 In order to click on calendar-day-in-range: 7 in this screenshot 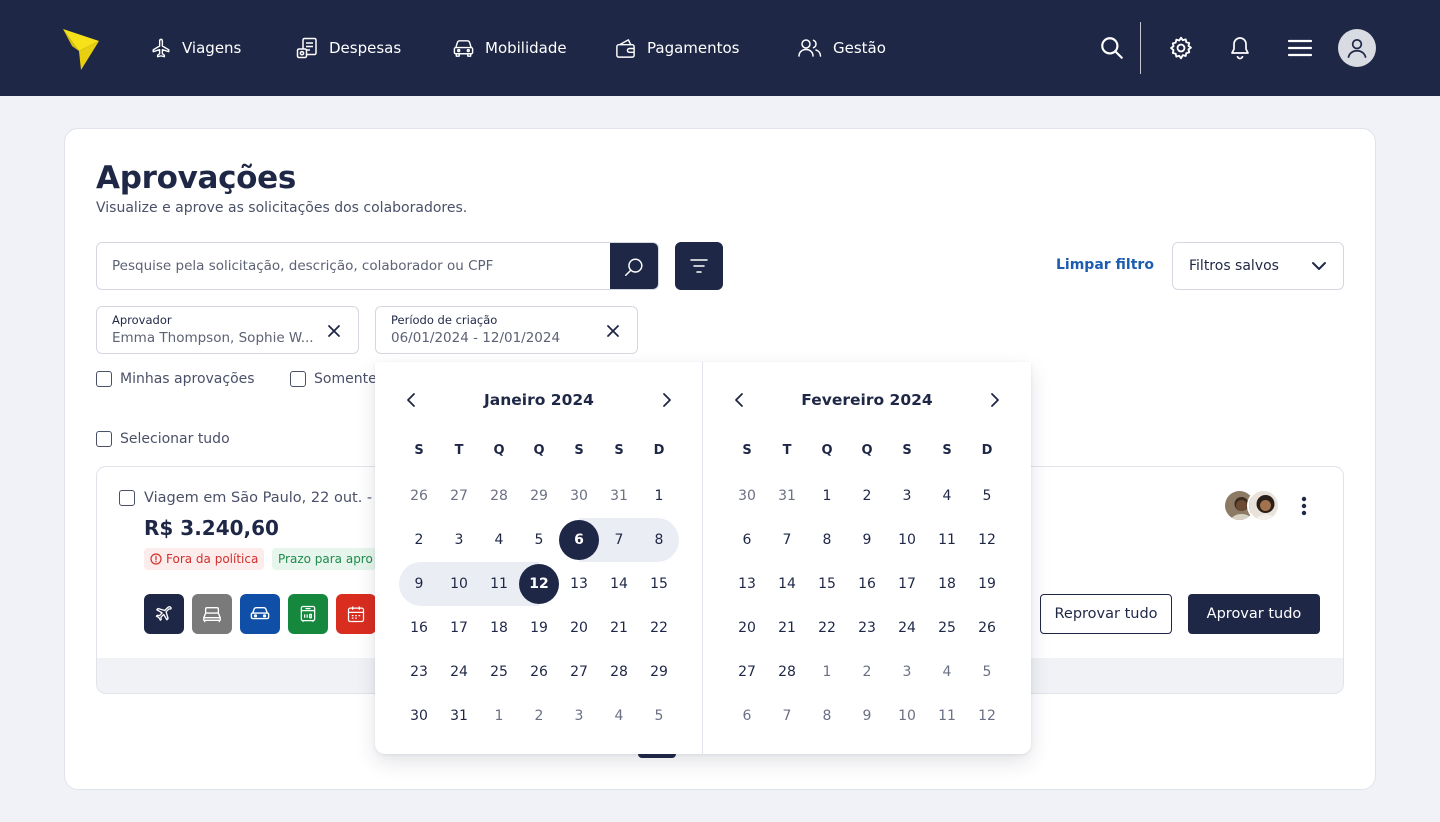, I will do `click(619, 540)`.